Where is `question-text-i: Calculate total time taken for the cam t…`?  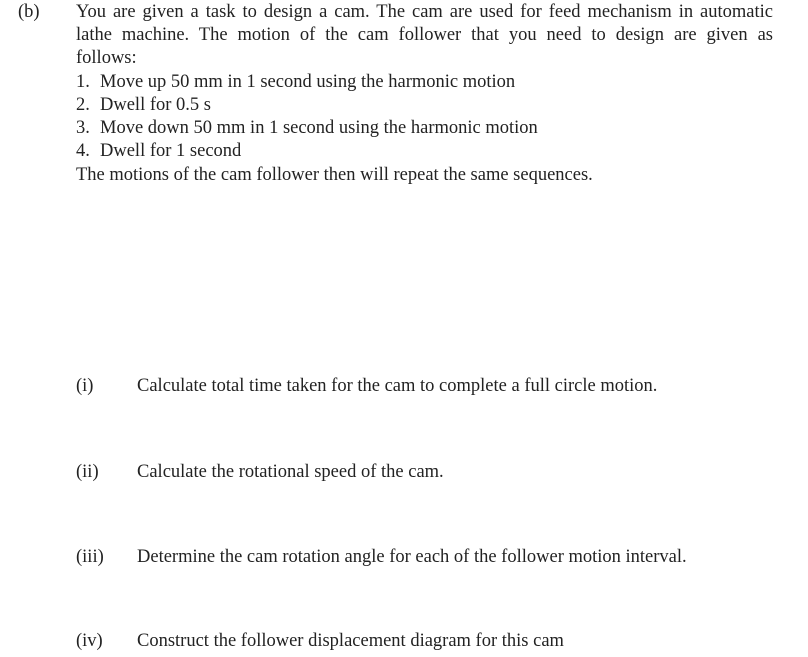 question-text-i: Calculate total time taken for the cam t… is located at coordinates (397, 386).